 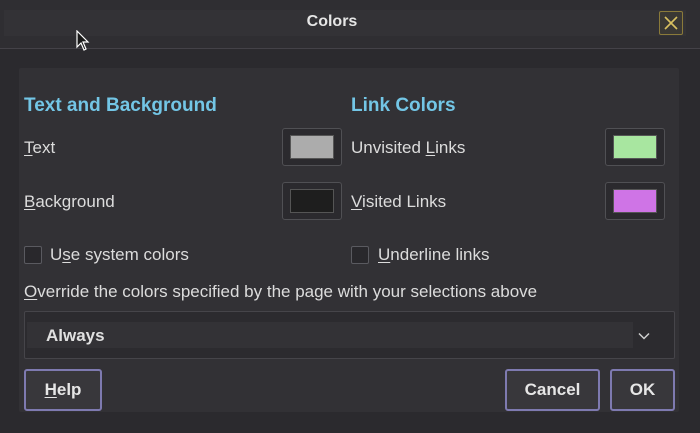 What do you see at coordinates (332, 21) in the screenshot?
I see `dialog-title: Colors` at bounding box center [332, 21].